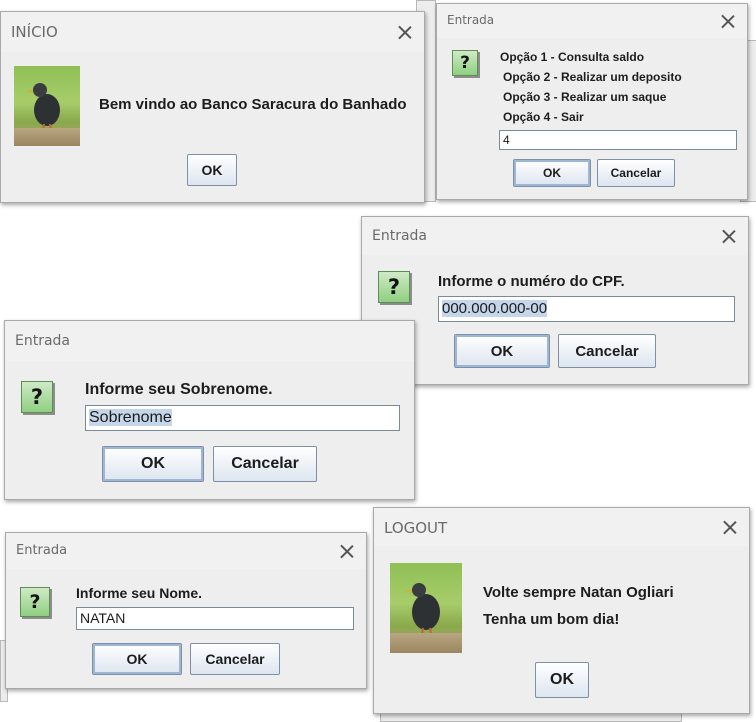 The image size is (756, 722). Describe the element at coordinates (618, 140) in the screenshot. I see `option-input: 4` at that location.